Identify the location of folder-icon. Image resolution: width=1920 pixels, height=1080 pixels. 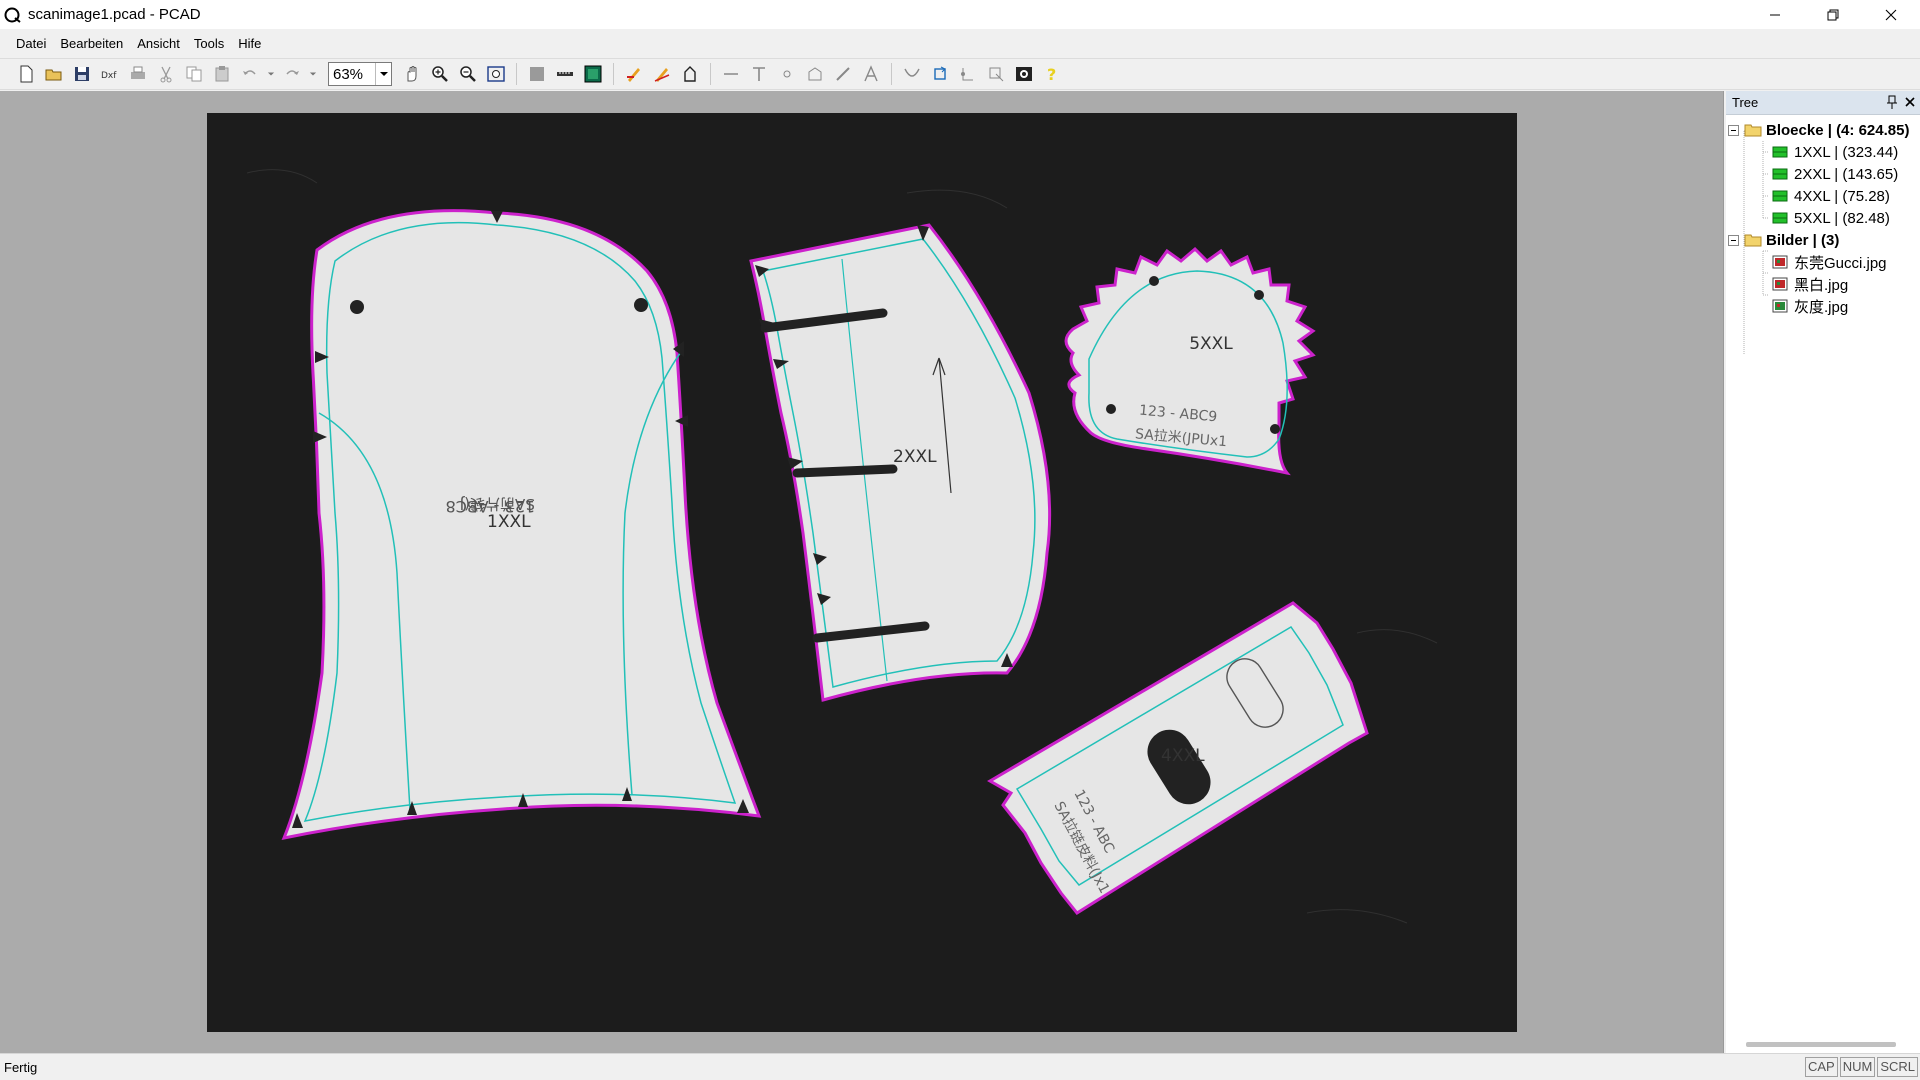
(1753, 130).